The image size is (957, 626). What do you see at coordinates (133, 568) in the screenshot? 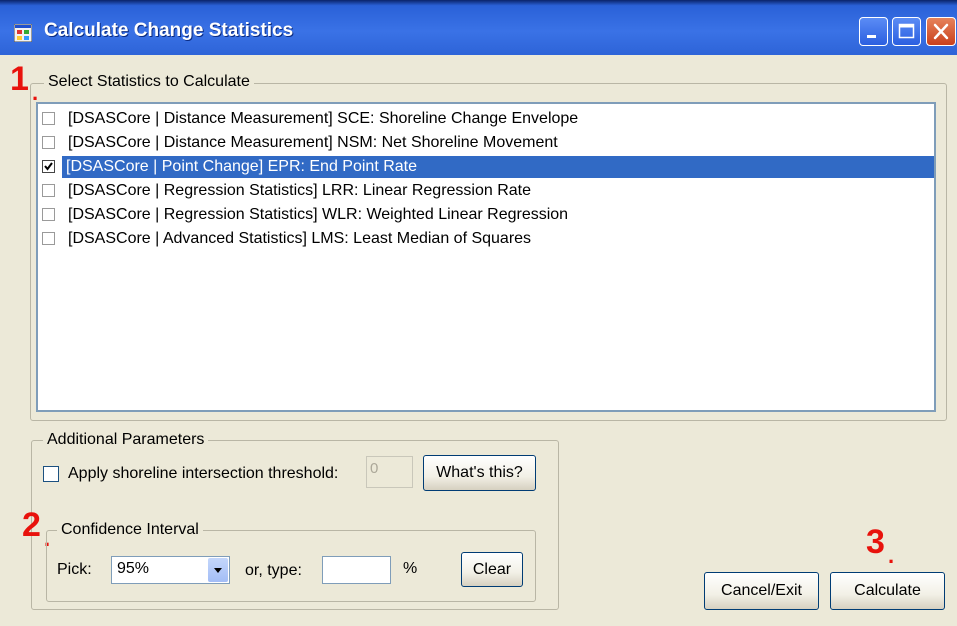
I see `confidence-pick-value: 95%` at bounding box center [133, 568].